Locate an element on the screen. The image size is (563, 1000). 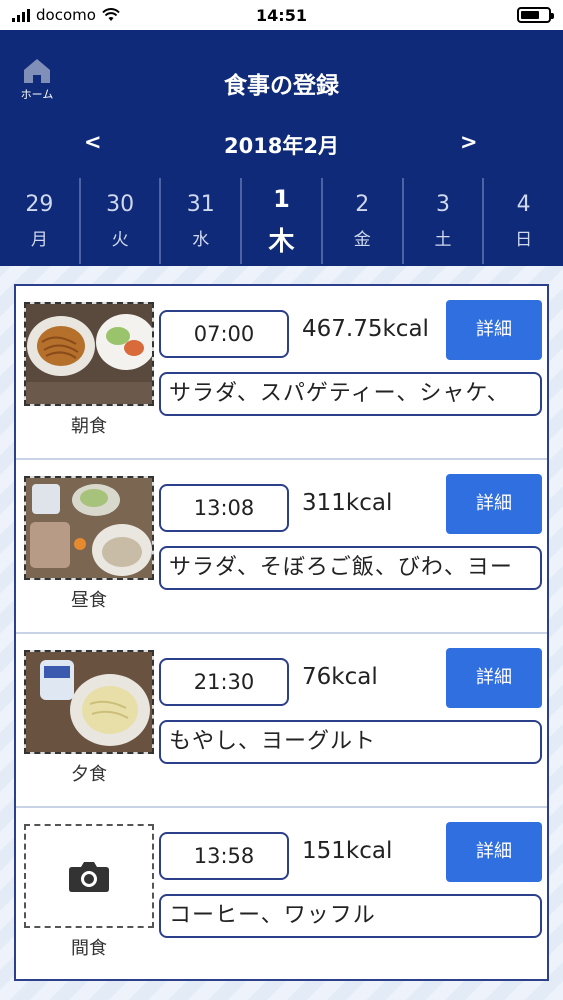
day-item: 2 金 is located at coordinates (363, 221).